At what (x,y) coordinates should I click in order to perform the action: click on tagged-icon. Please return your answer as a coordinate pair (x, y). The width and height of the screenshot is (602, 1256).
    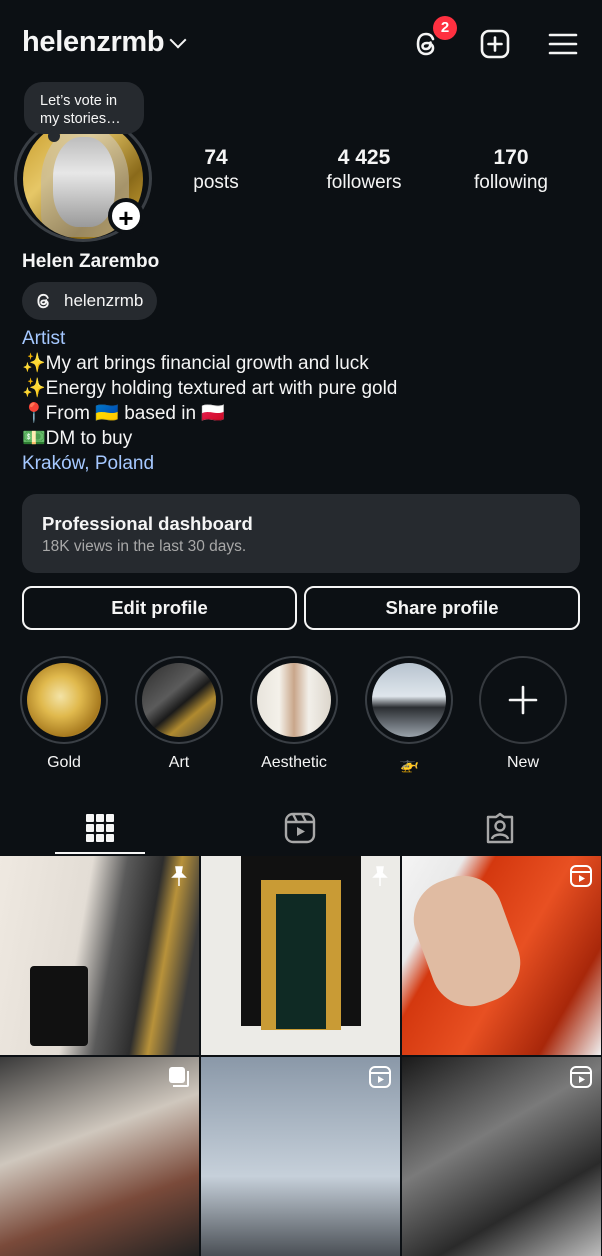
    Looking at the image, I should click on (500, 828).